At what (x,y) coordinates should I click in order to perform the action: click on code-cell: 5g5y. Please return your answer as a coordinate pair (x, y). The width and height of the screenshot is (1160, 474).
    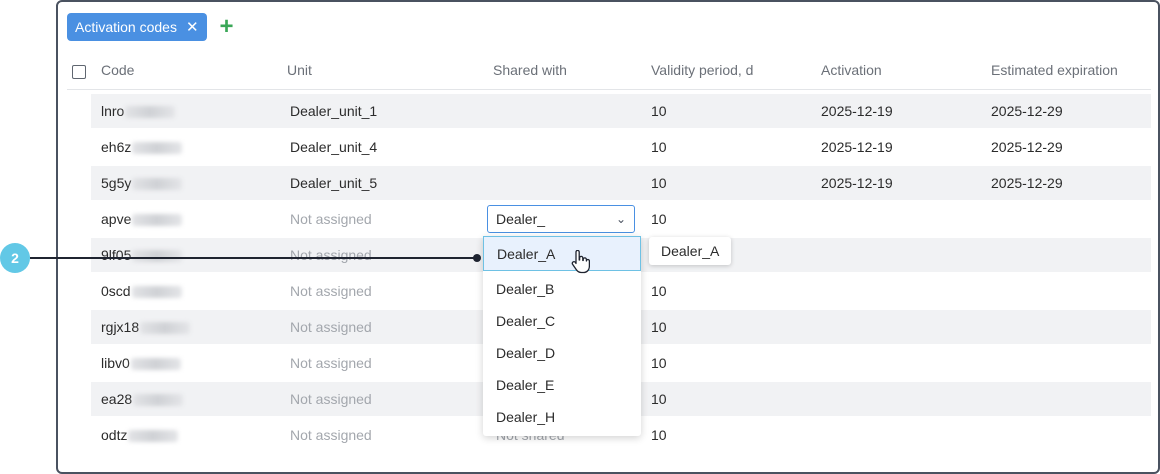
    Looking at the image, I should click on (142, 183).